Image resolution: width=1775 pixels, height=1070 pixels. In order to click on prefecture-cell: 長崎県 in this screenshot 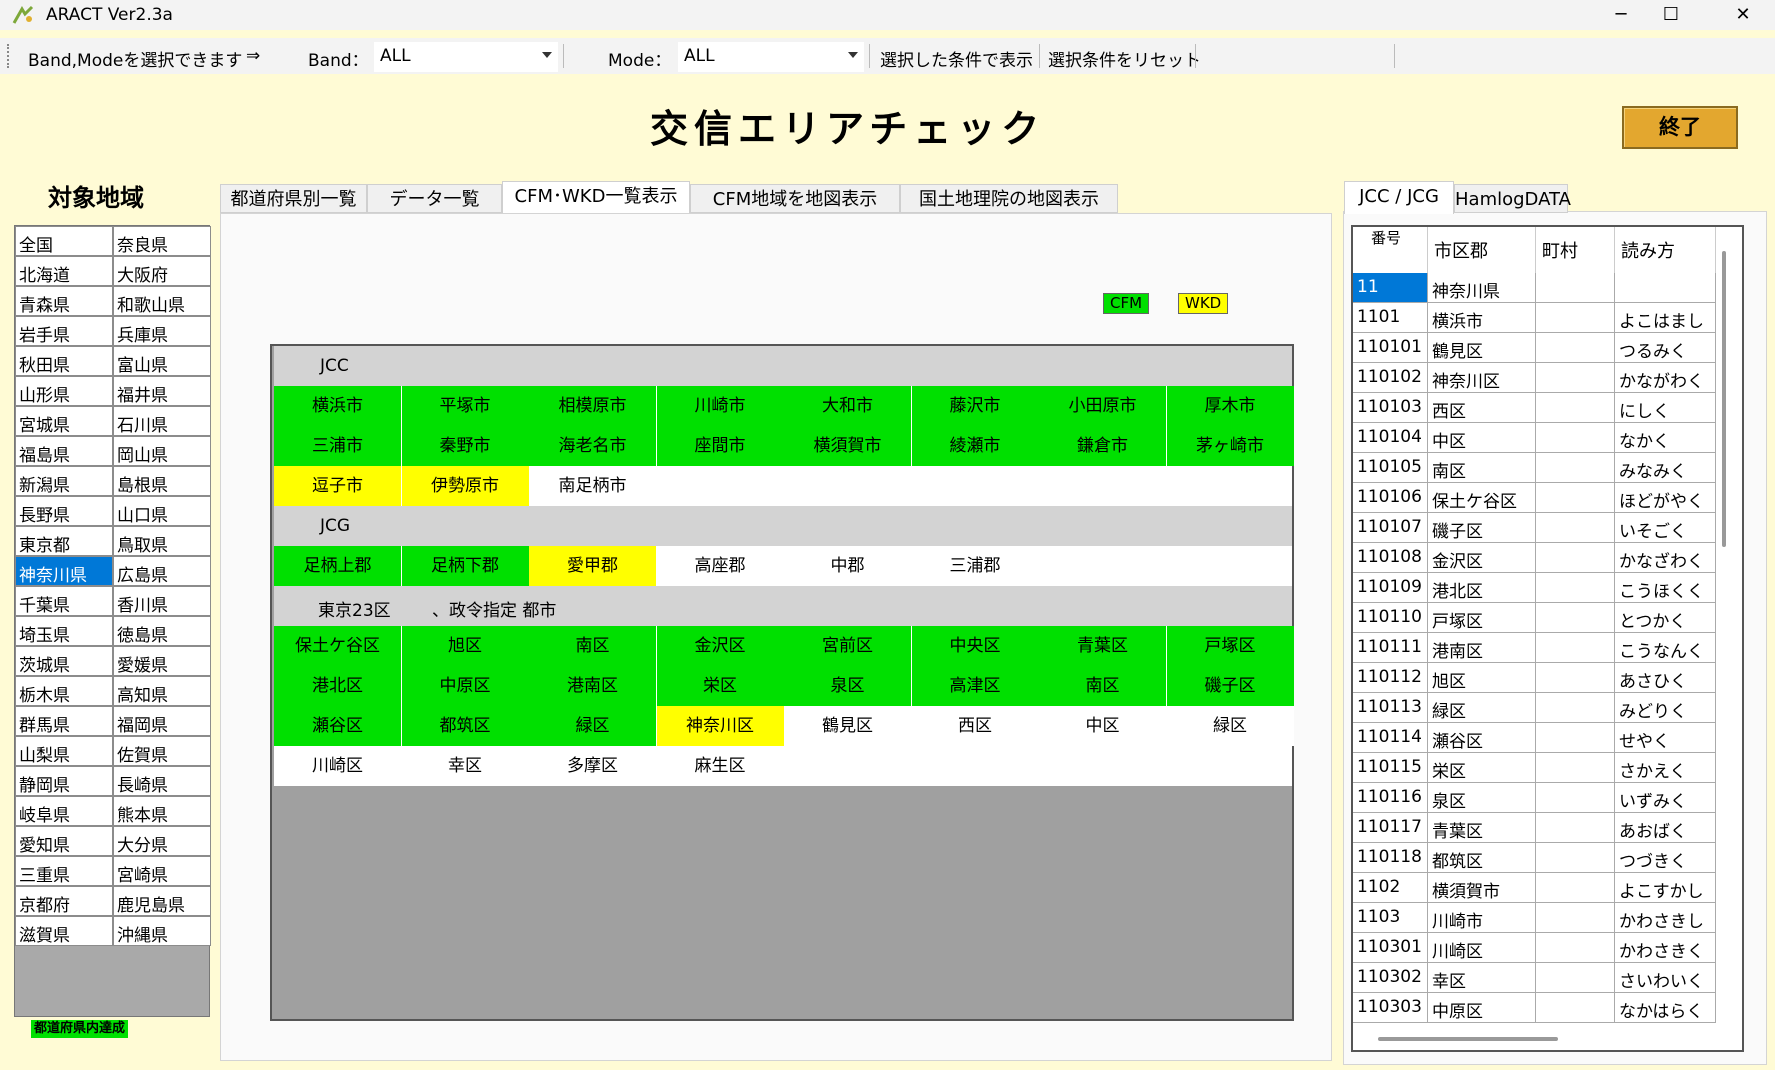, I will do `click(162, 781)`.